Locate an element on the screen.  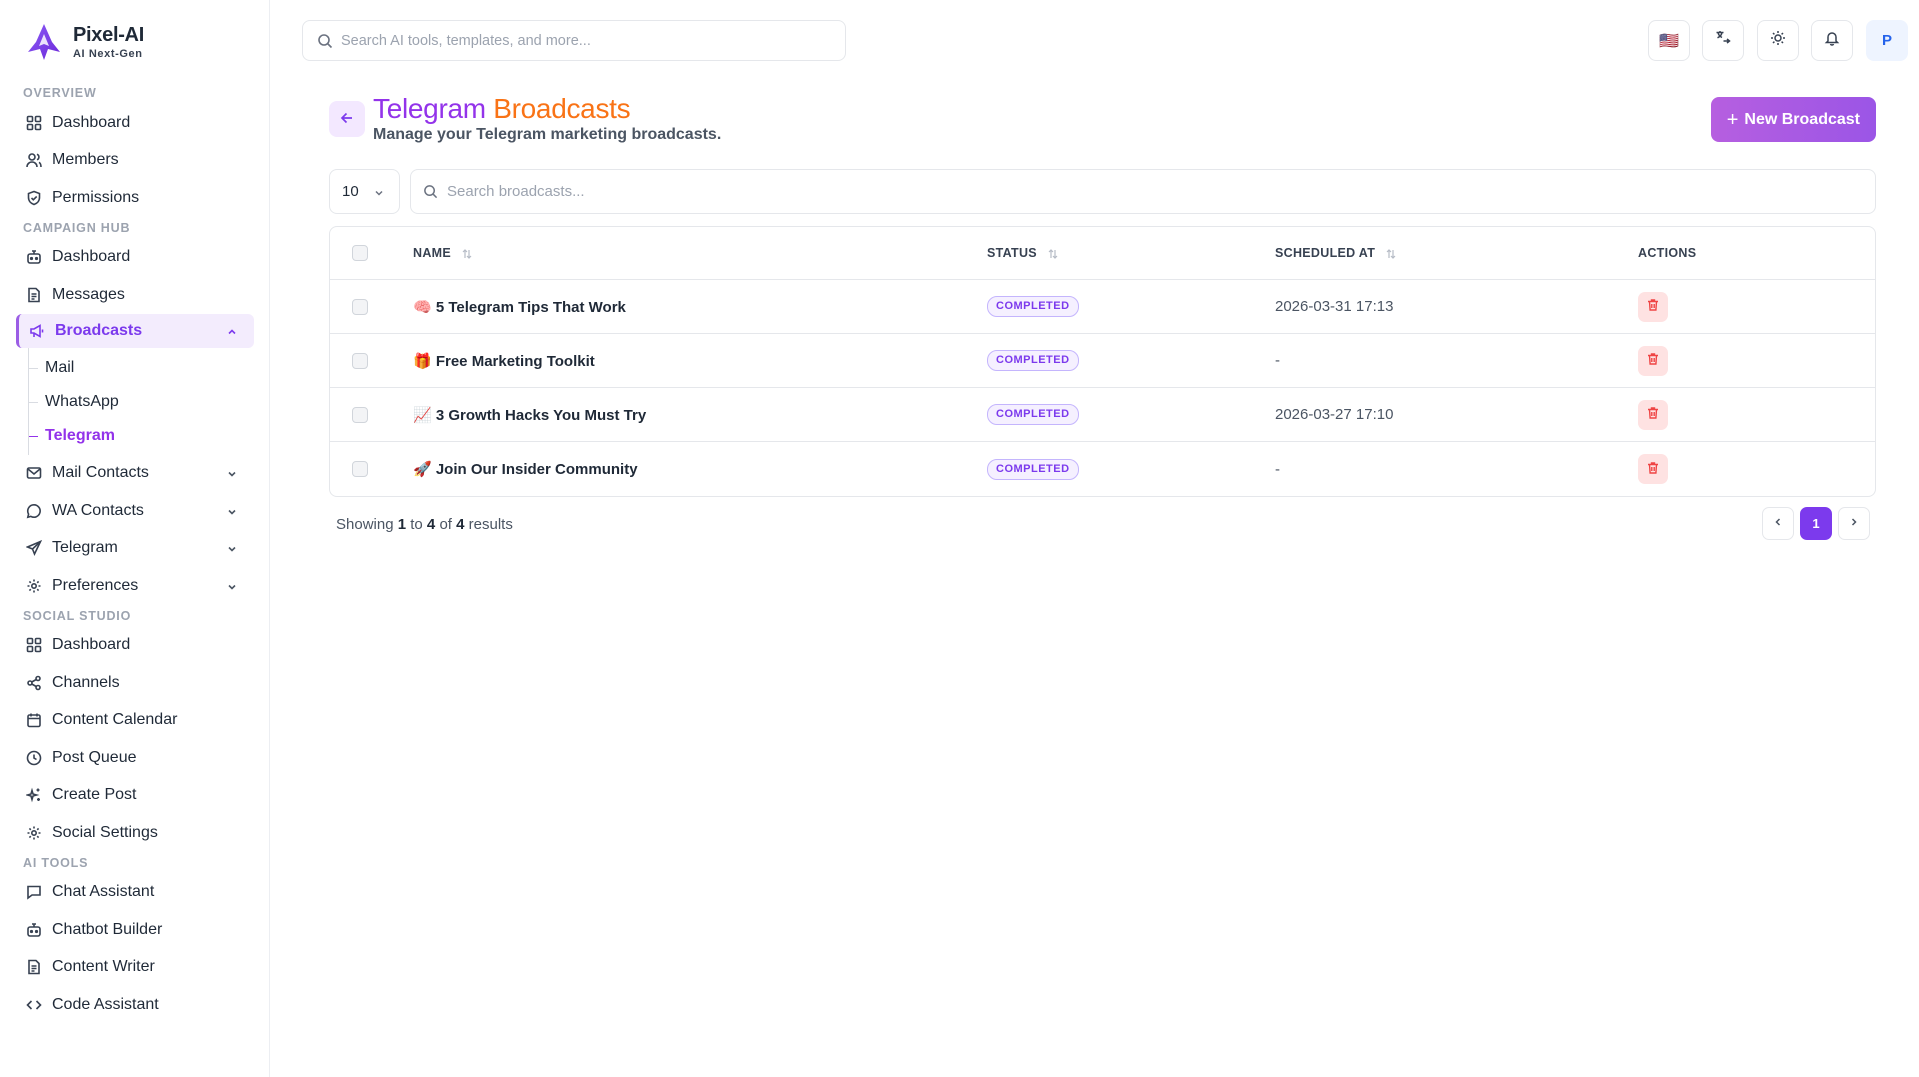
per-page-select: 10 is located at coordinates (364, 191).